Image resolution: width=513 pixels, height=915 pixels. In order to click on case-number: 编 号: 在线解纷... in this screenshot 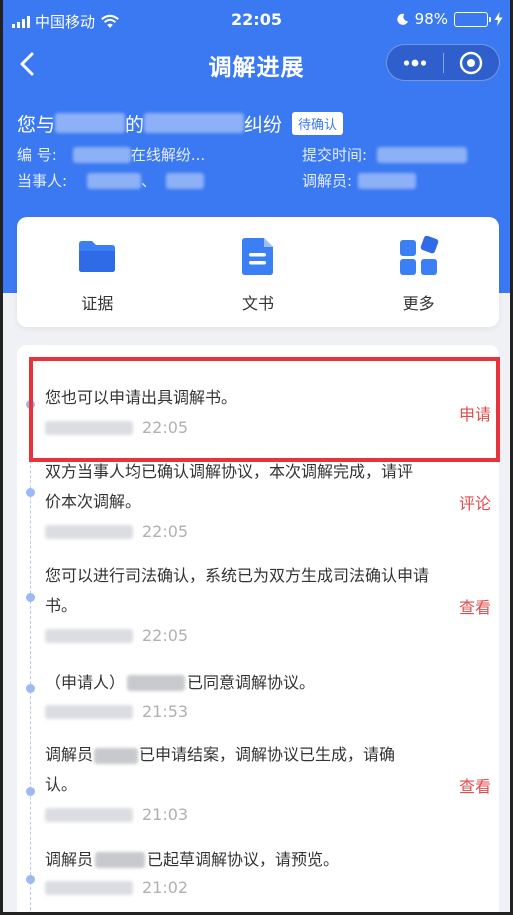, I will do `click(111, 154)`.